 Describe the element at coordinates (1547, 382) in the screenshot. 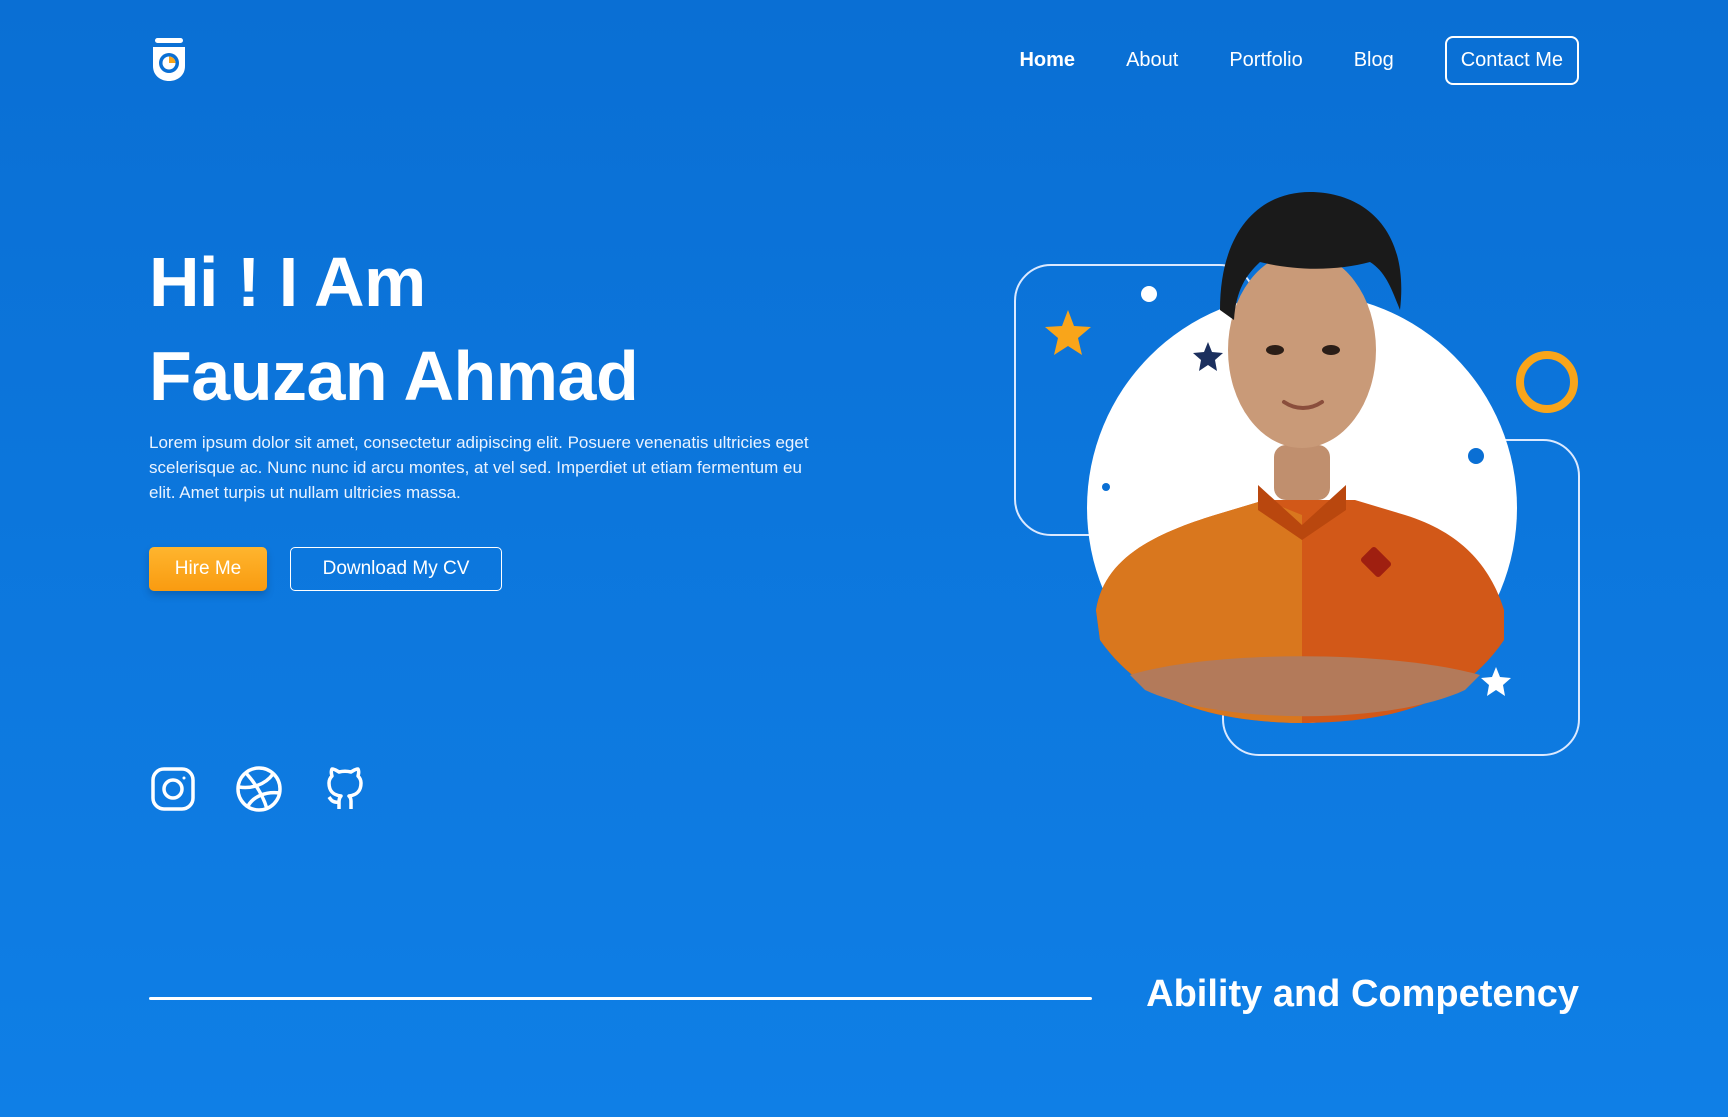

I see `ring-icon` at that location.